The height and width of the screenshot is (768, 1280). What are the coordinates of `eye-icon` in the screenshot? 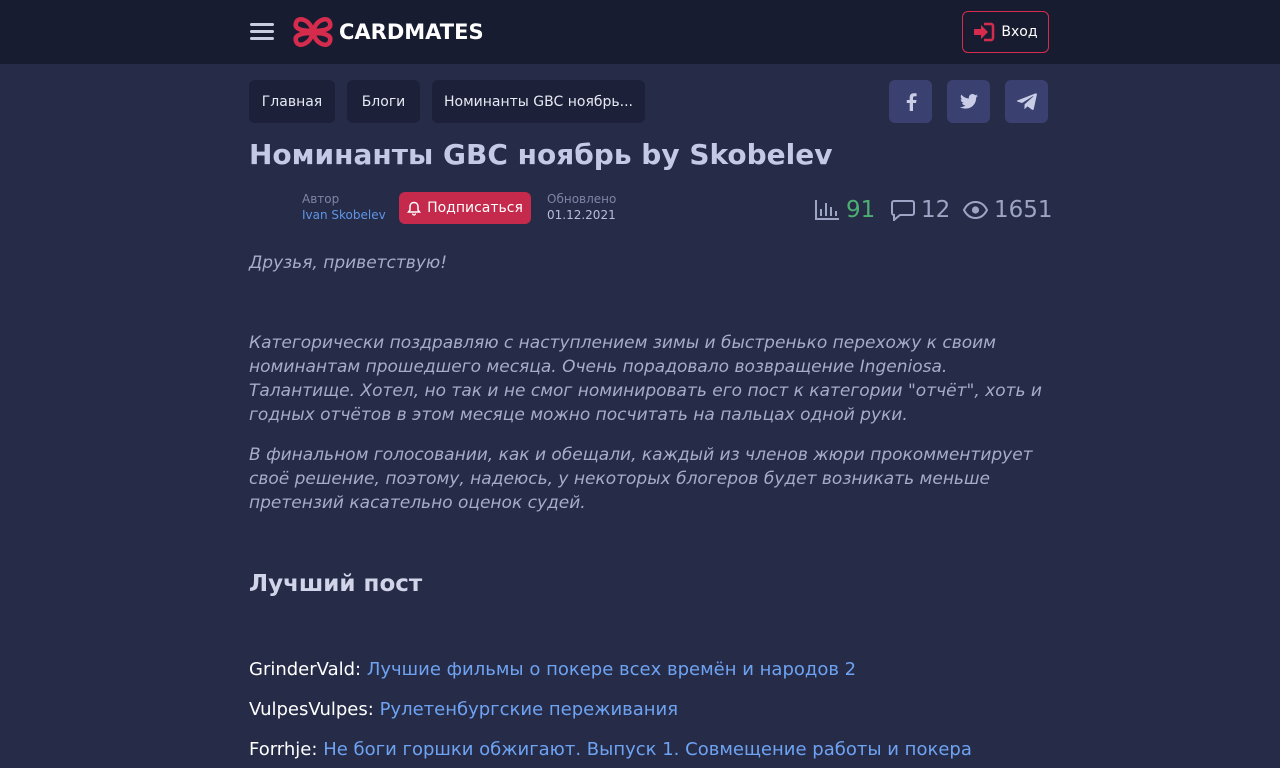 It's located at (975, 210).